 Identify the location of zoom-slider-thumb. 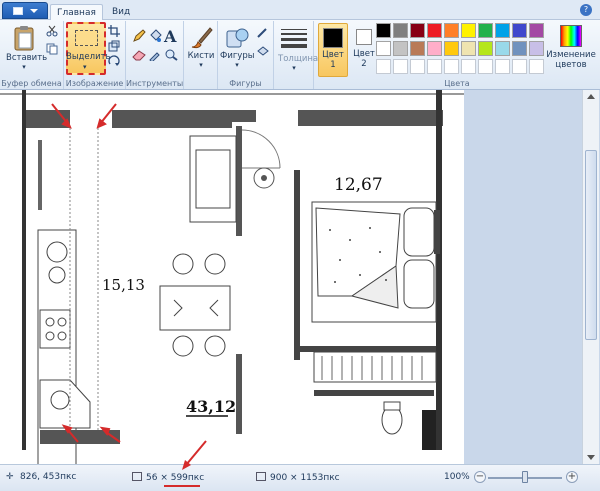
(525, 477).